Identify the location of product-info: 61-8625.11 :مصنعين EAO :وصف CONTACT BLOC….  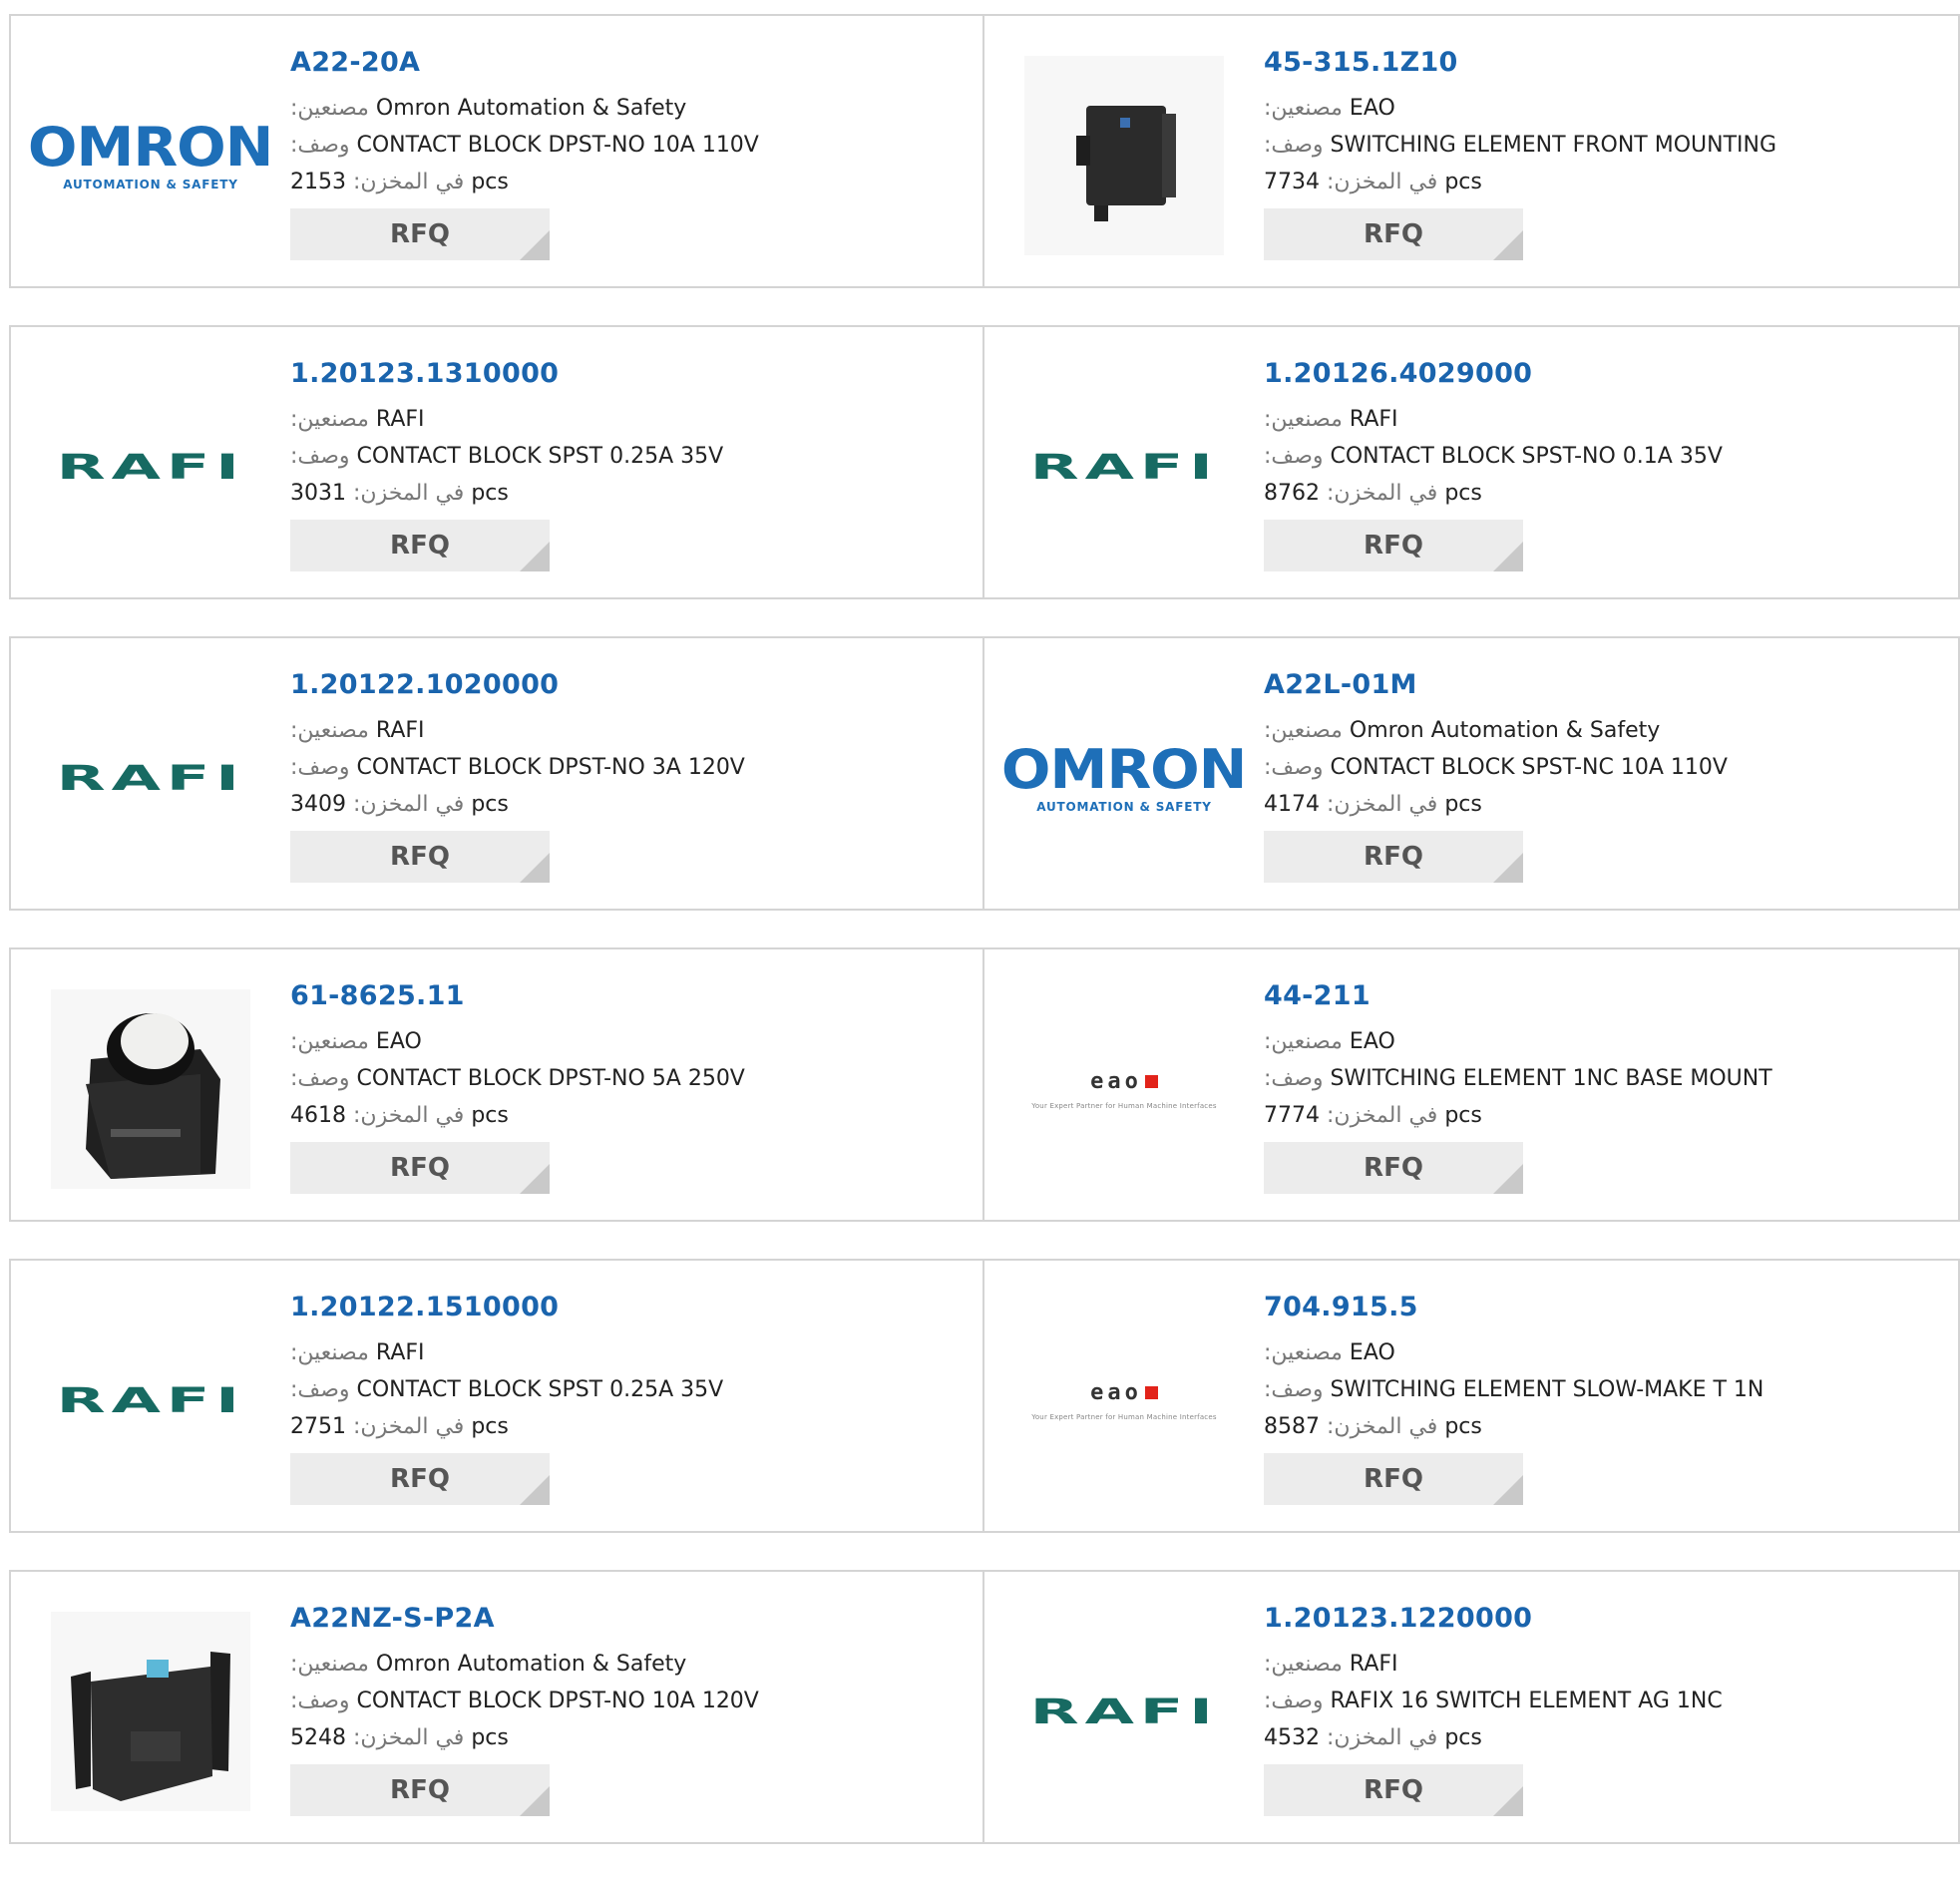
(629, 1087).